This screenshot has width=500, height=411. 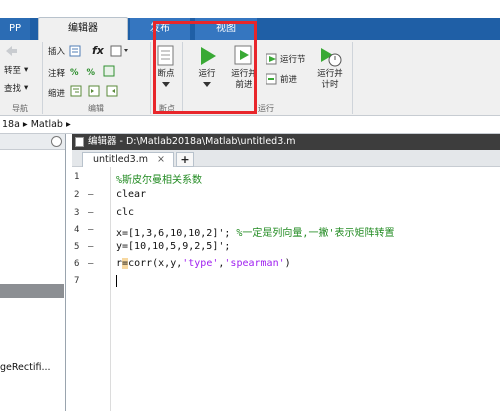 What do you see at coordinates (266, 108) in the screenshot?
I see `run-group-label: 运行` at bounding box center [266, 108].